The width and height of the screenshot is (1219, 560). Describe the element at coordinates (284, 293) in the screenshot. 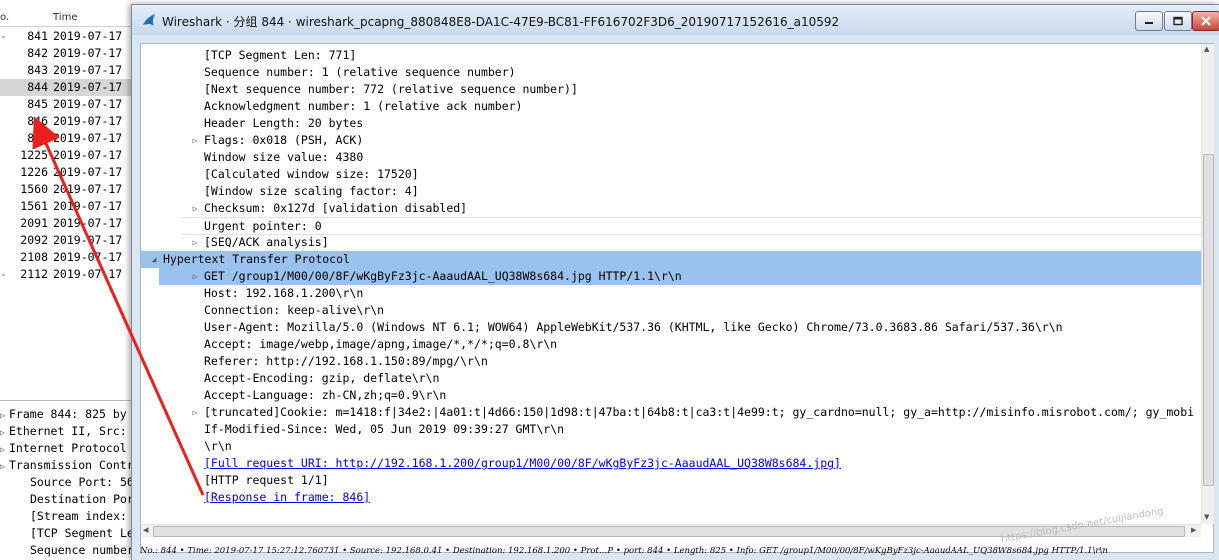

I see `tree-item-label: Host: 192.168.1.200\r\n` at that location.